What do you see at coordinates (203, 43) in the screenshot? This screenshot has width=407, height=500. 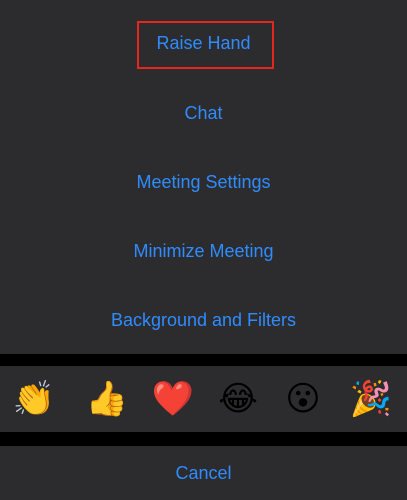 I see `raise-hand-button: Raise Hand` at bounding box center [203, 43].